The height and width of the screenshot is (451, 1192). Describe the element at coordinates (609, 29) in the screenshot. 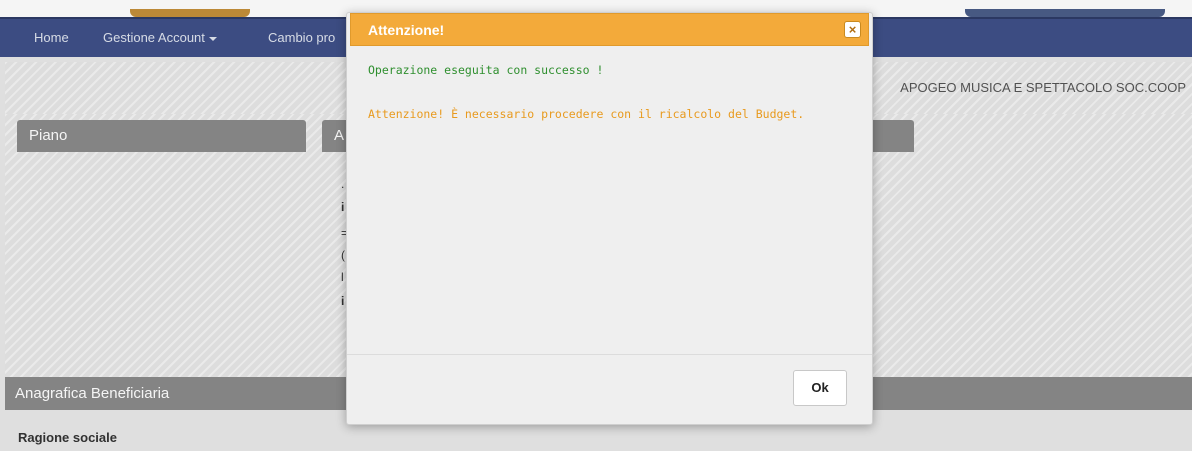

I see `dialog-header: Attenzione! ×` at that location.